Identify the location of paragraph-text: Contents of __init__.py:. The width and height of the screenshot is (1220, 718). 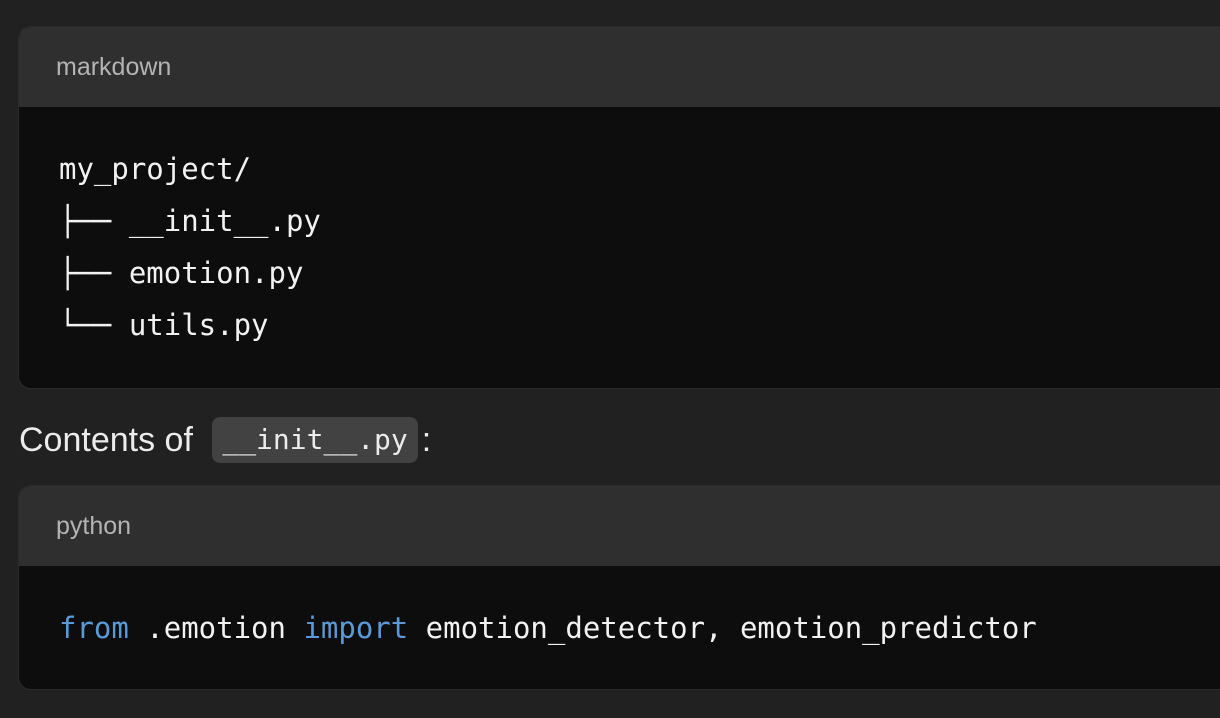
(225, 440).